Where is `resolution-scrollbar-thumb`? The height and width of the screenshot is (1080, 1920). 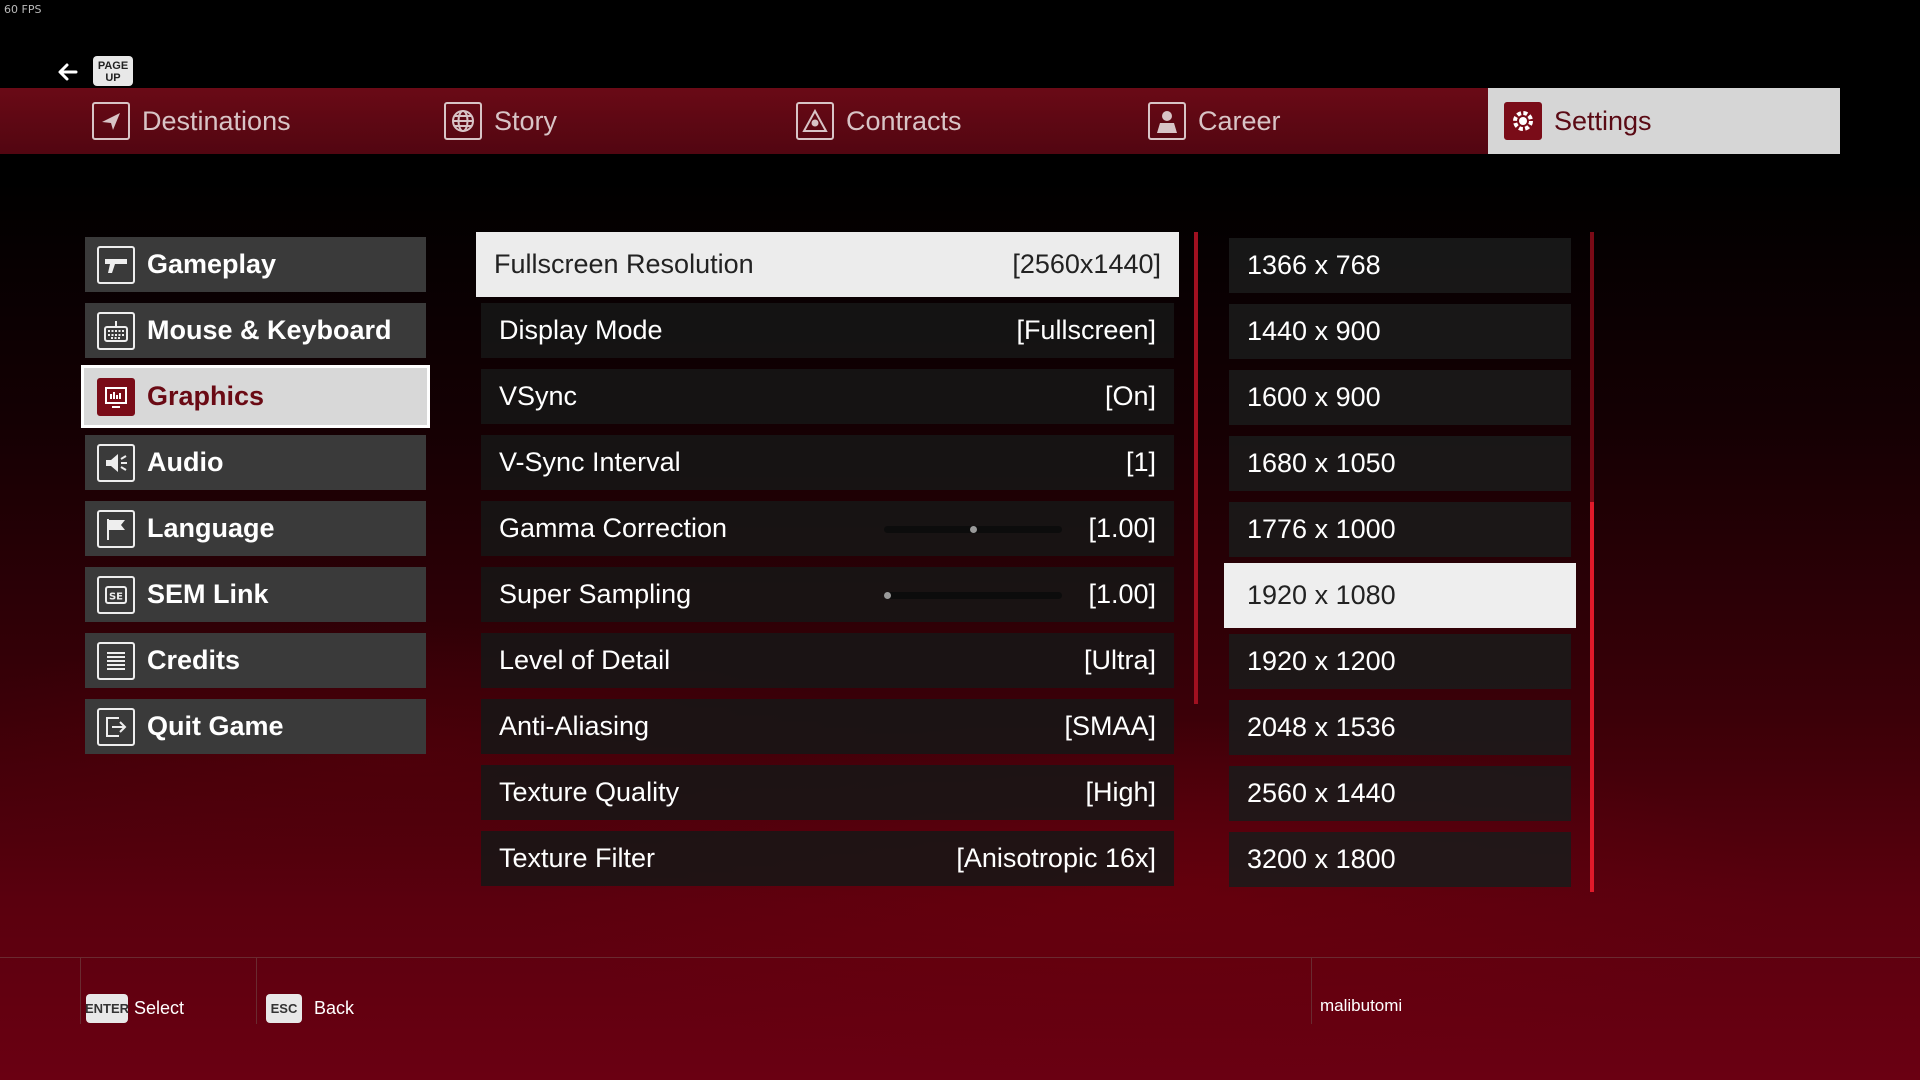
resolution-scrollbar-thumb is located at coordinates (1592, 697).